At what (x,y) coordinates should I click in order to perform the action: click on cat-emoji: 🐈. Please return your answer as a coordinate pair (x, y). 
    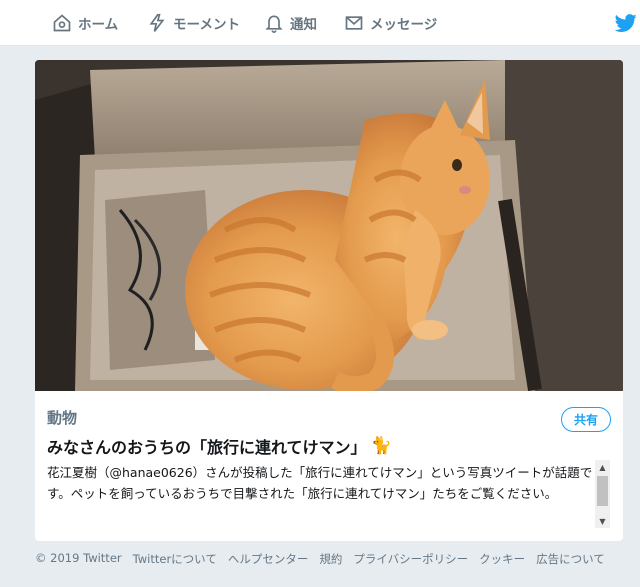
    Looking at the image, I should click on (381, 446).